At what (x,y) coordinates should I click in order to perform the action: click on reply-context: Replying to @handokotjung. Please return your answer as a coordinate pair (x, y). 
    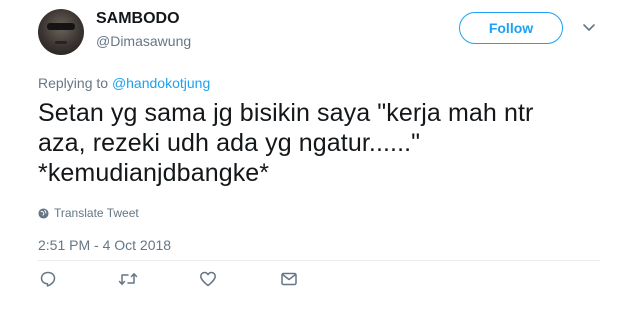
    Looking at the image, I should click on (124, 83).